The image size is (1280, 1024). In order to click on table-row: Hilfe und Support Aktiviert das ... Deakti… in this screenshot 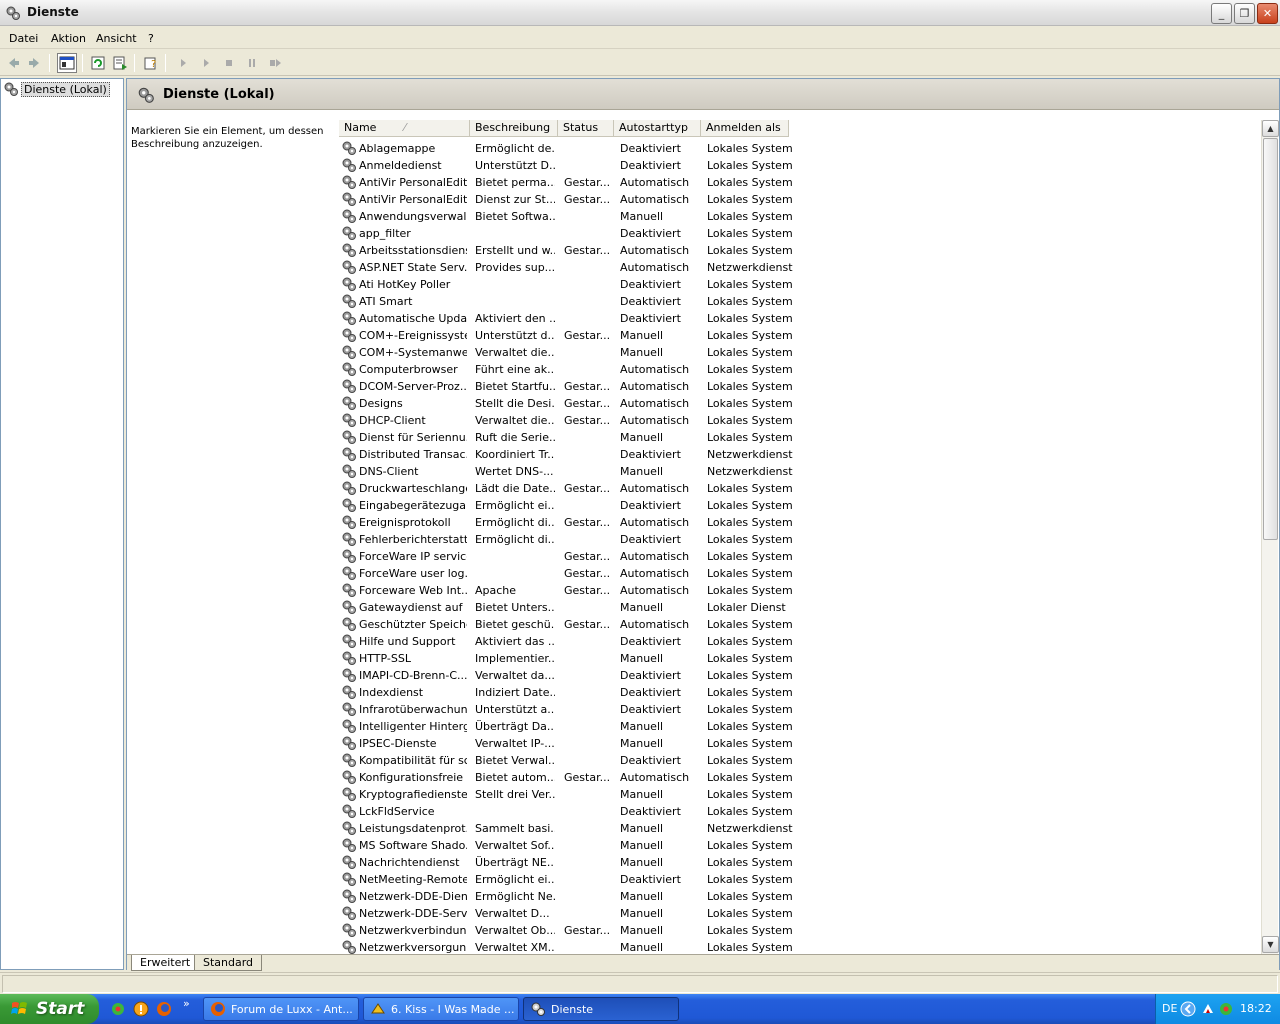, I will do `click(801, 641)`.